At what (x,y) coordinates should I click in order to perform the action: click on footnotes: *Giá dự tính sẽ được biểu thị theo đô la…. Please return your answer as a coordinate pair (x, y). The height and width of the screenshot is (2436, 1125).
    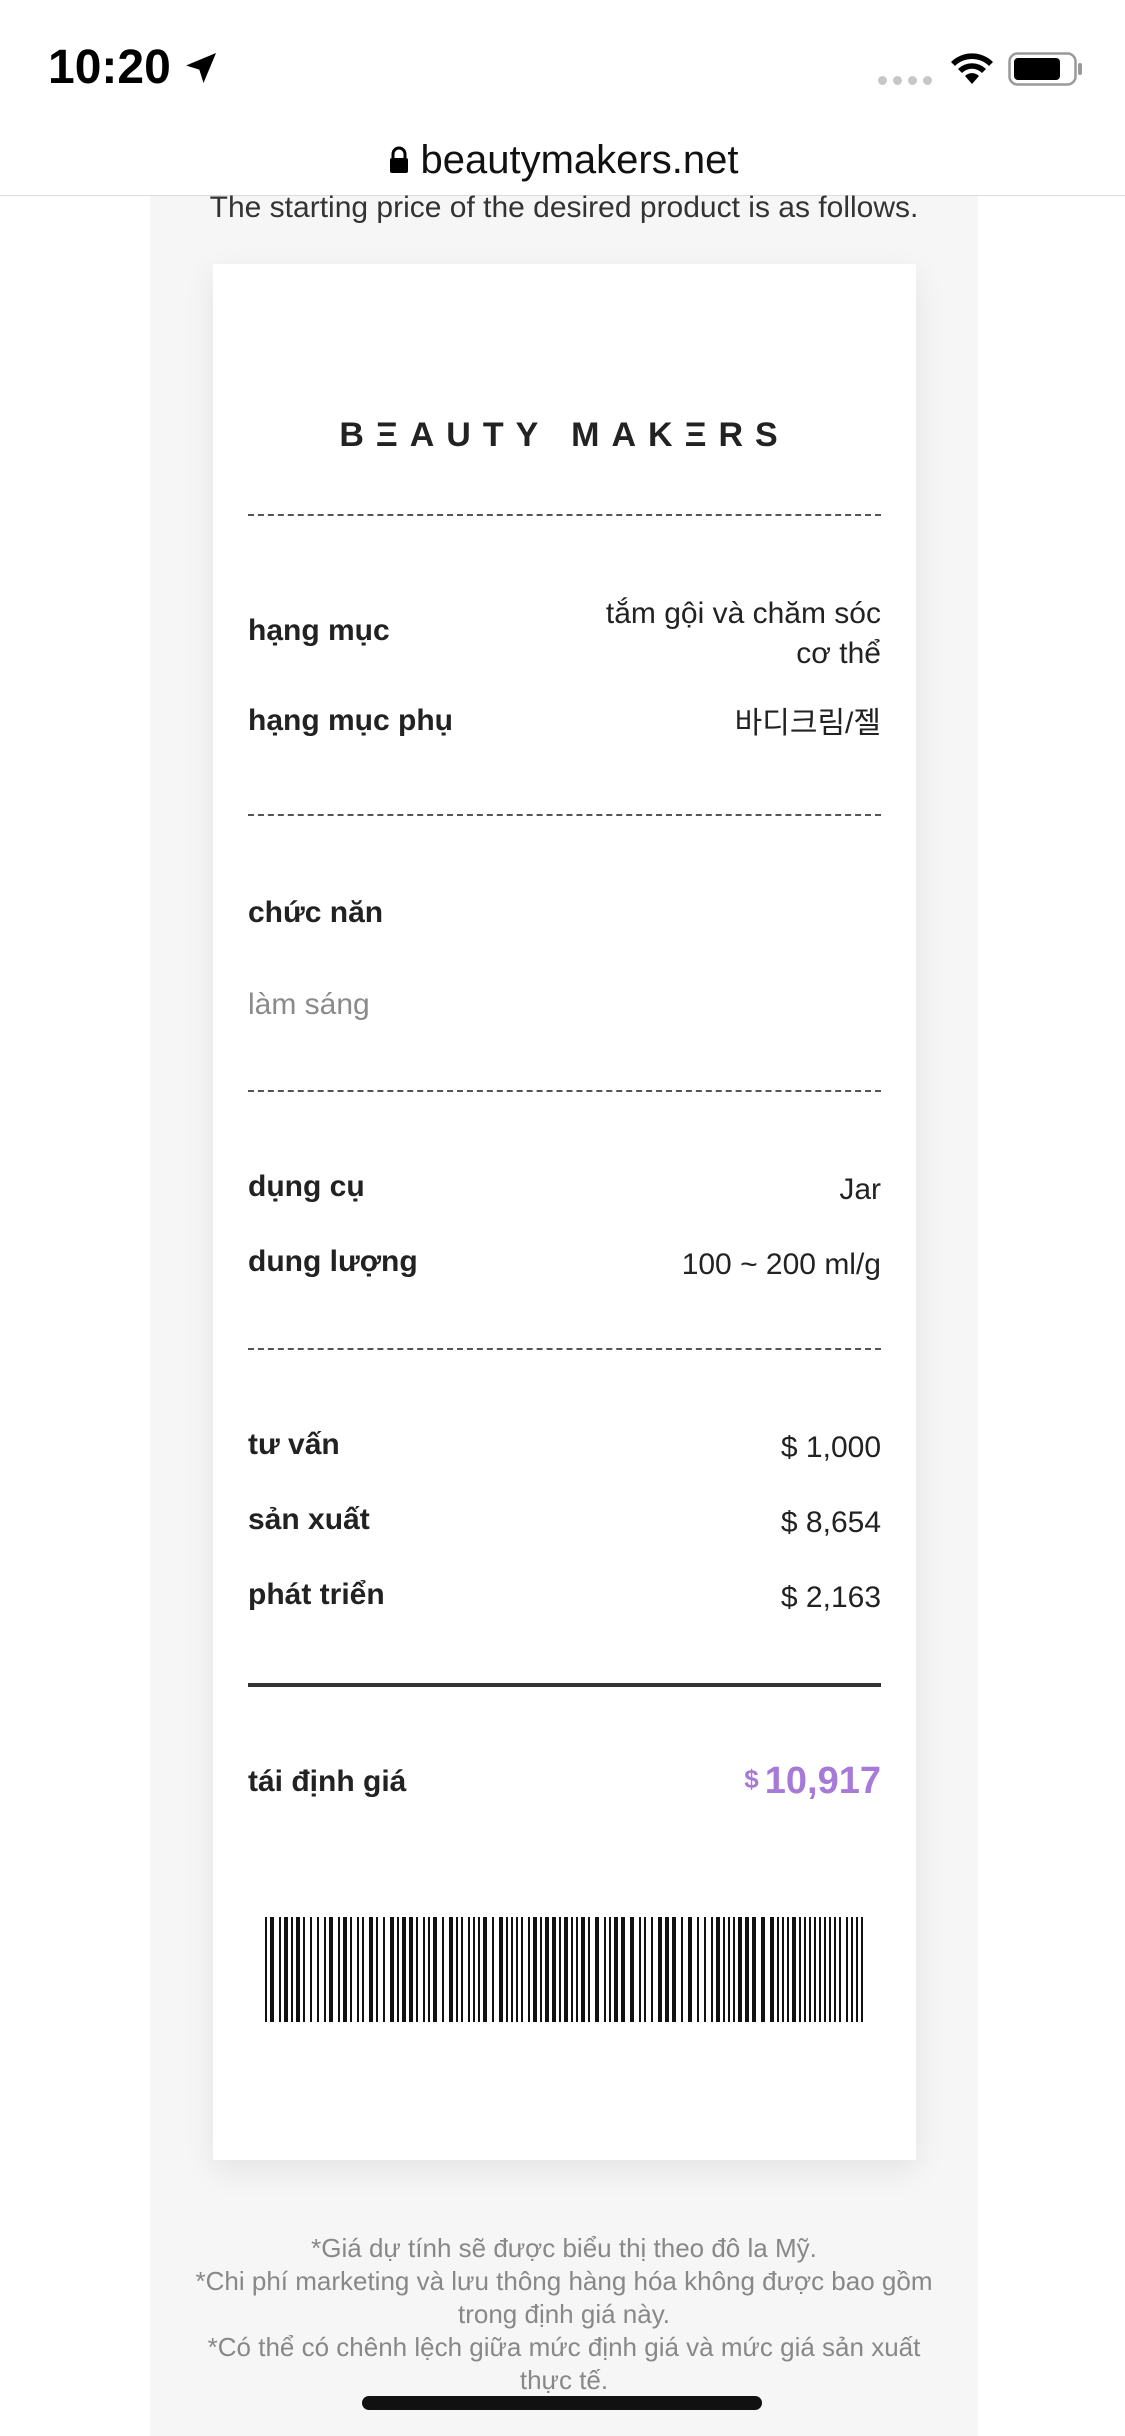
    Looking at the image, I should click on (564, 2314).